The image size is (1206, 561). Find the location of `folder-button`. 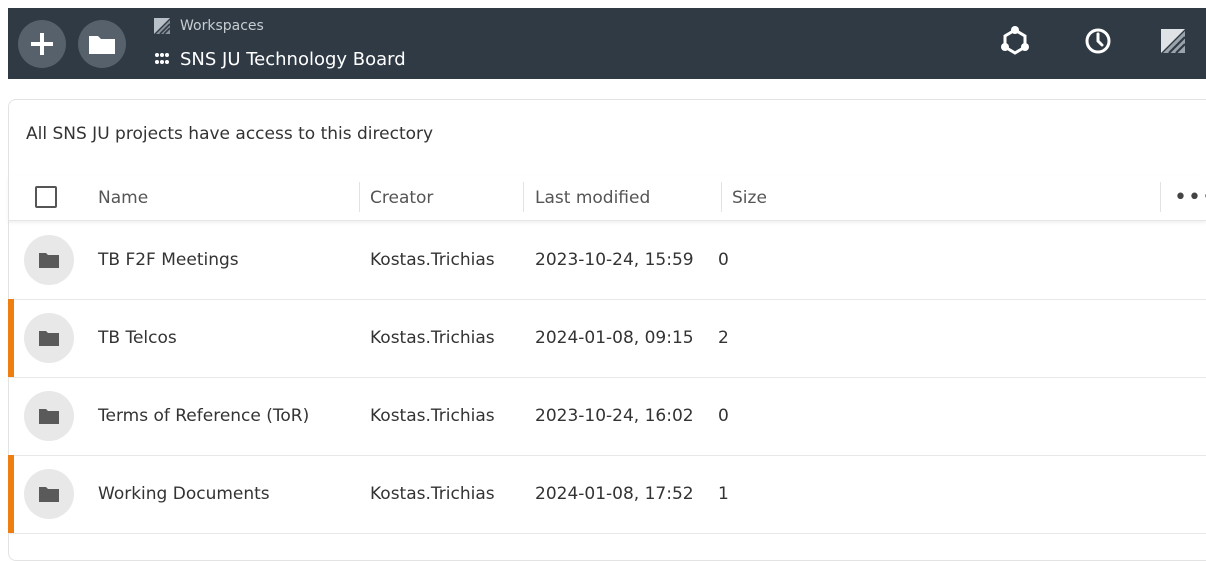

folder-button is located at coordinates (102, 44).